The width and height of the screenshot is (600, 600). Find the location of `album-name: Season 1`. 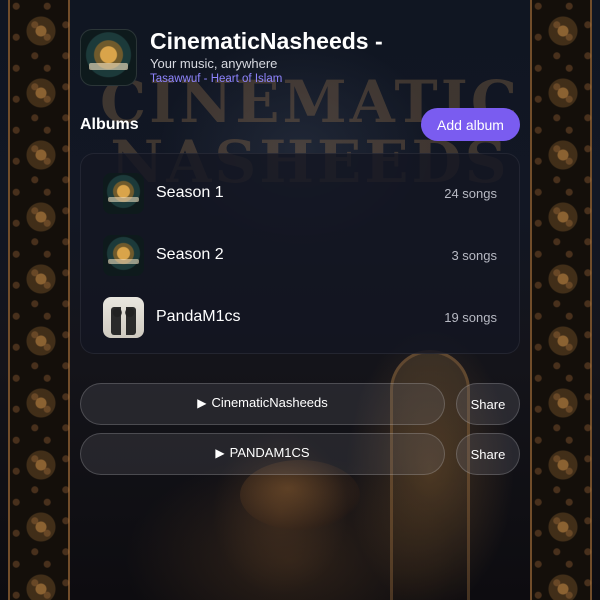

album-name: Season 1 is located at coordinates (190, 192).